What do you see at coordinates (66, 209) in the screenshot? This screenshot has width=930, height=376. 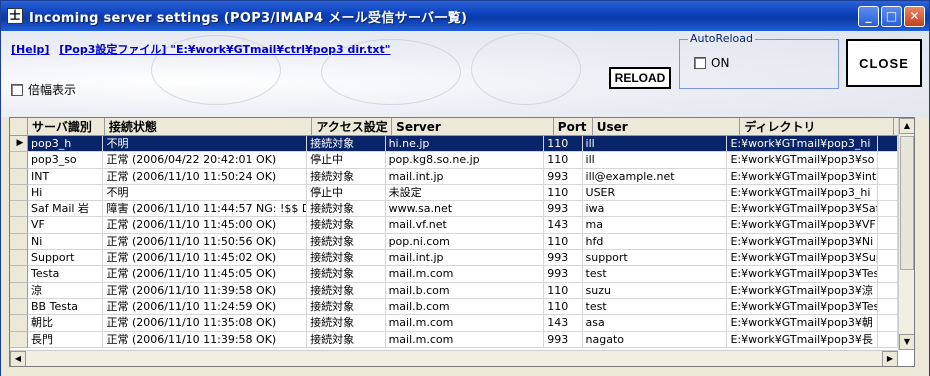 I see `cell-server-id: Saf Mail 岩` at bounding box center [66, 209].